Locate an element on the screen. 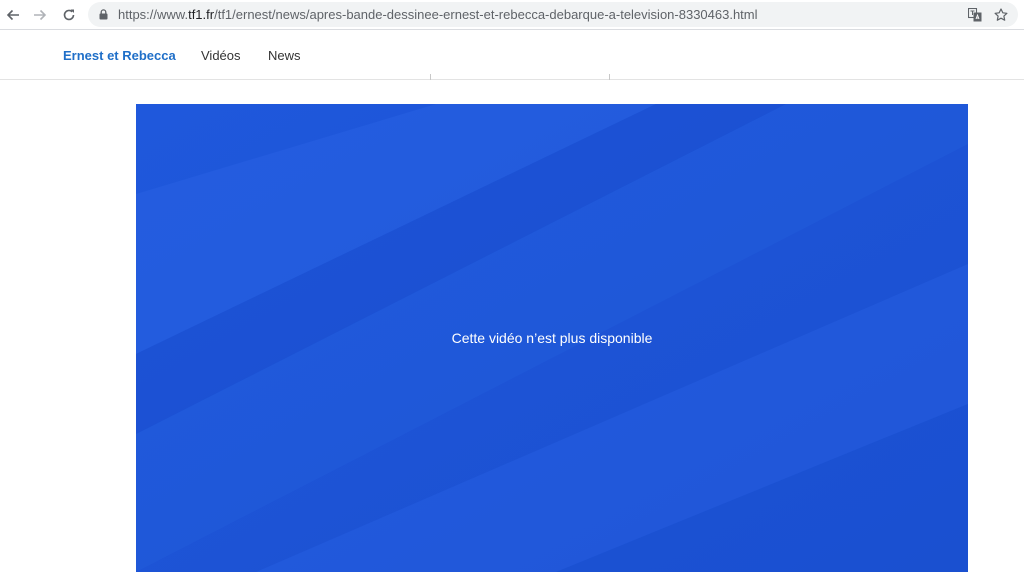 The image size is (1024, 582). translate-button is located at coordinates (975, 15).